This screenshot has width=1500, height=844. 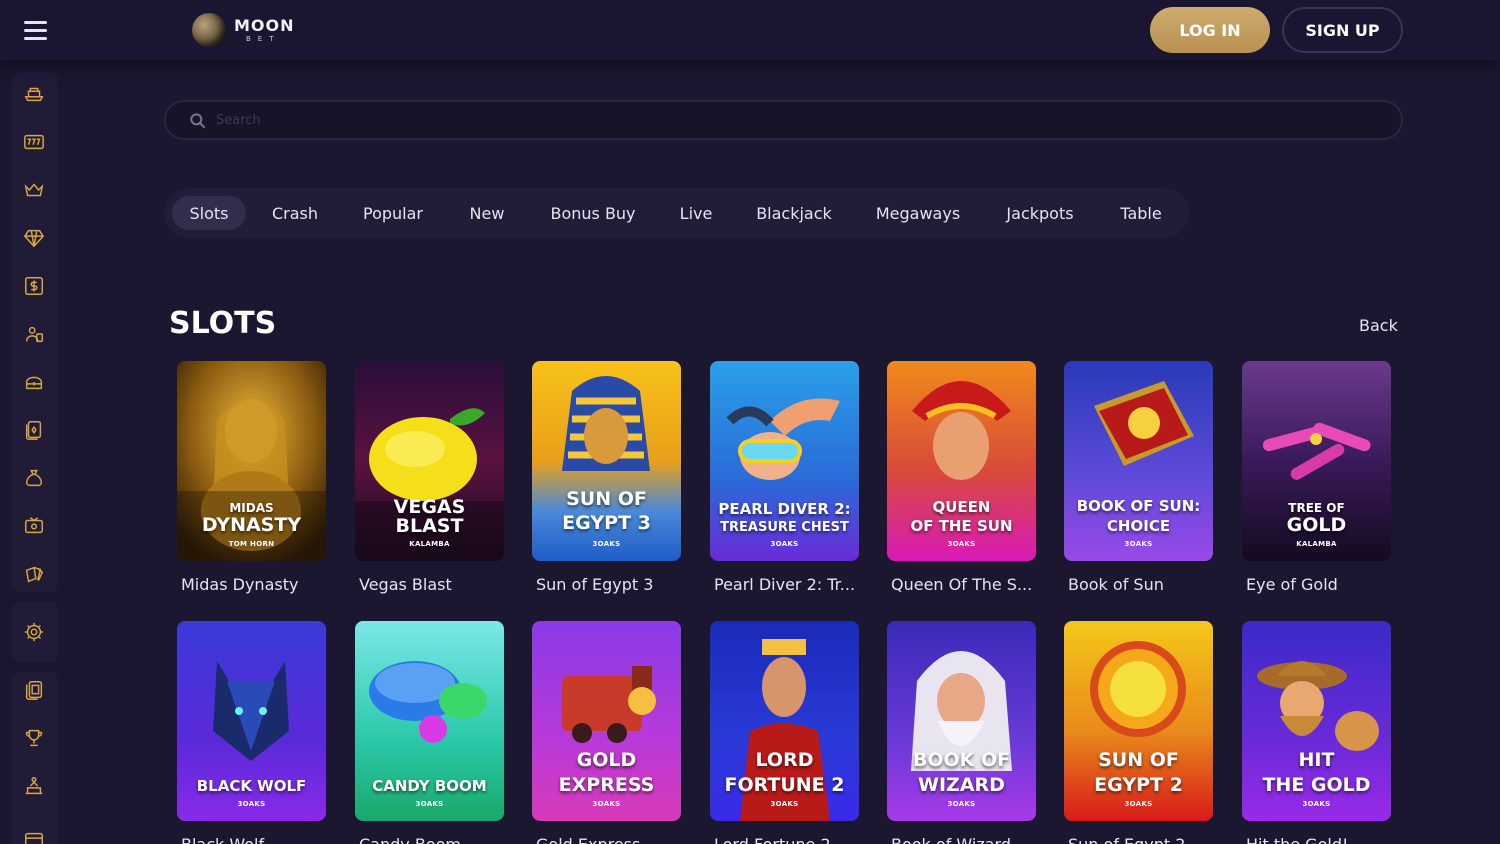 What do you see at coordinates (1138, 721) in the screenshot?
I see `game-thumbnail: SUN OF EGYPT 2 3OAKS` at bounding box center [1138, 721].